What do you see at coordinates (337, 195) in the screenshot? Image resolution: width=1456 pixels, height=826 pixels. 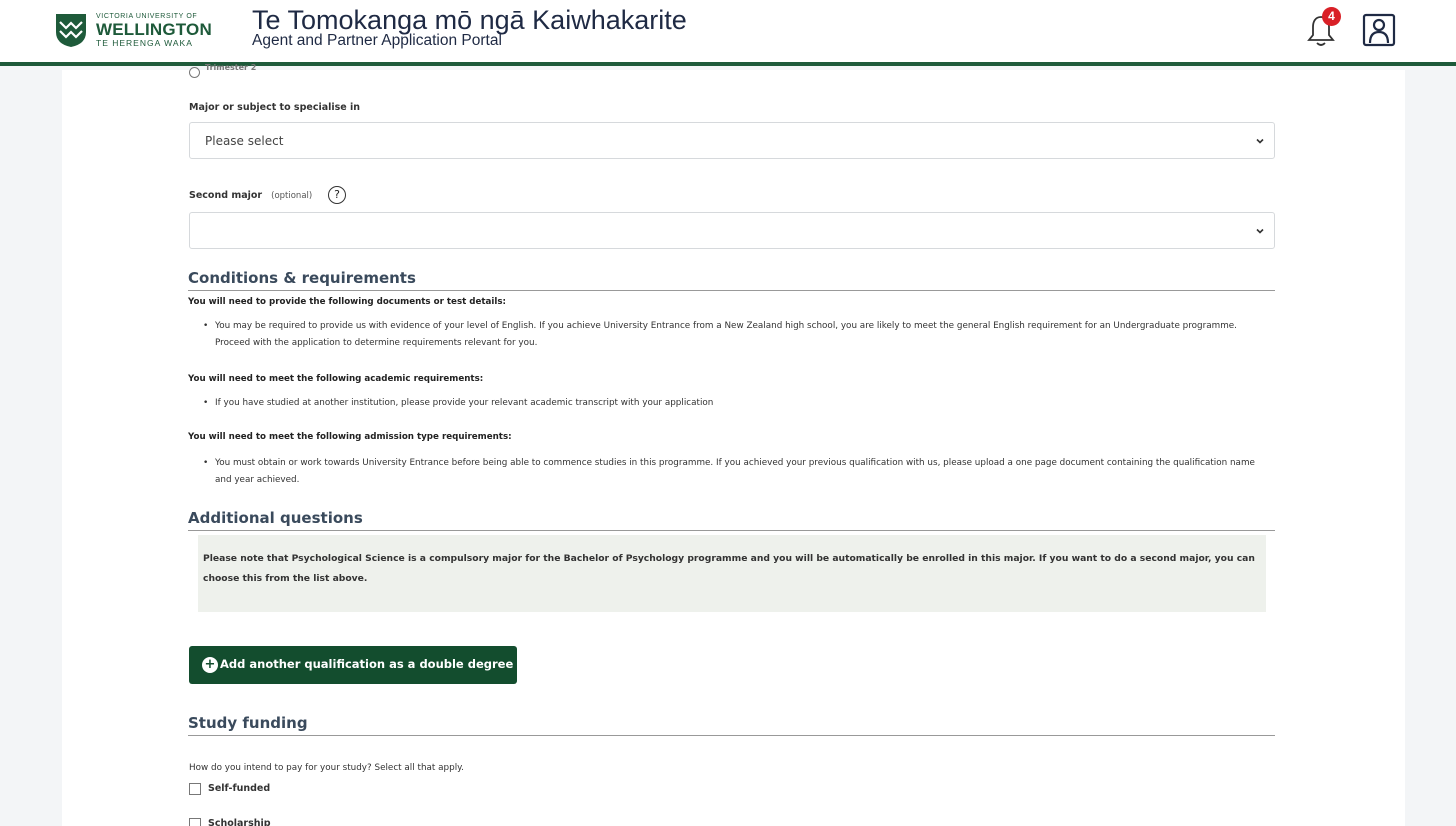 I see `help-icon: ?` at bounding box center [337, 195].